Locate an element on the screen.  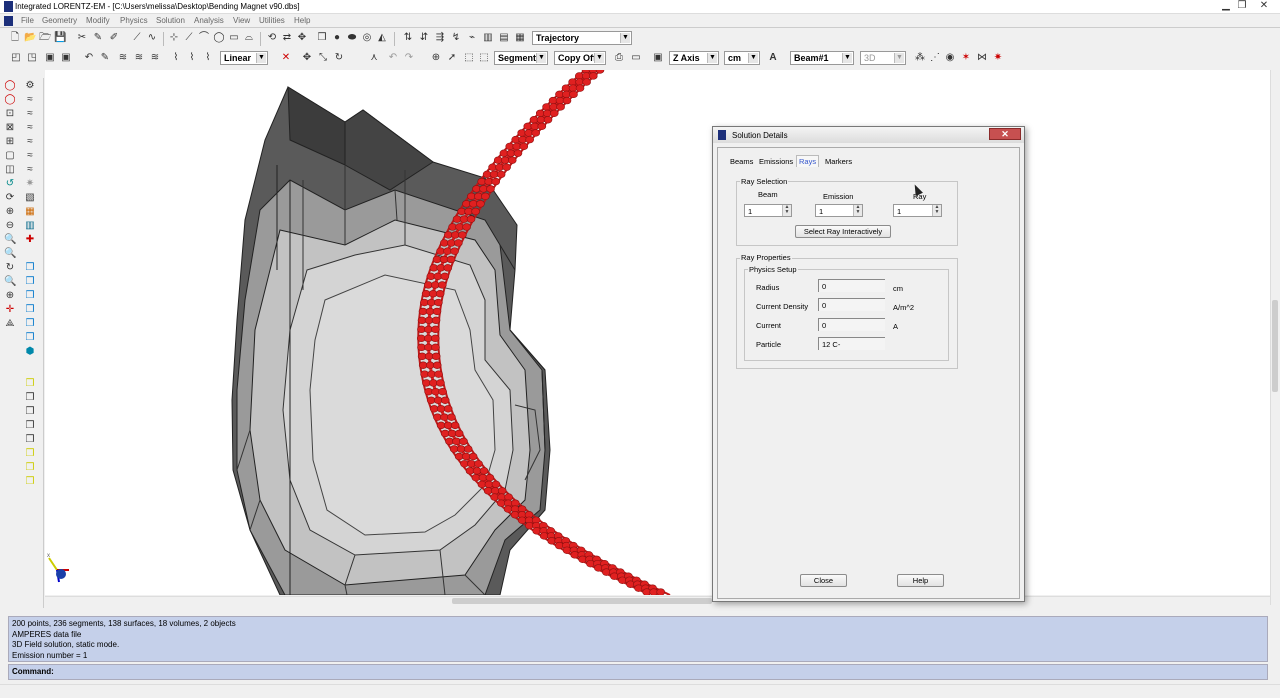
rotate-icon: ⟲ is located at coordinates (272, 38).